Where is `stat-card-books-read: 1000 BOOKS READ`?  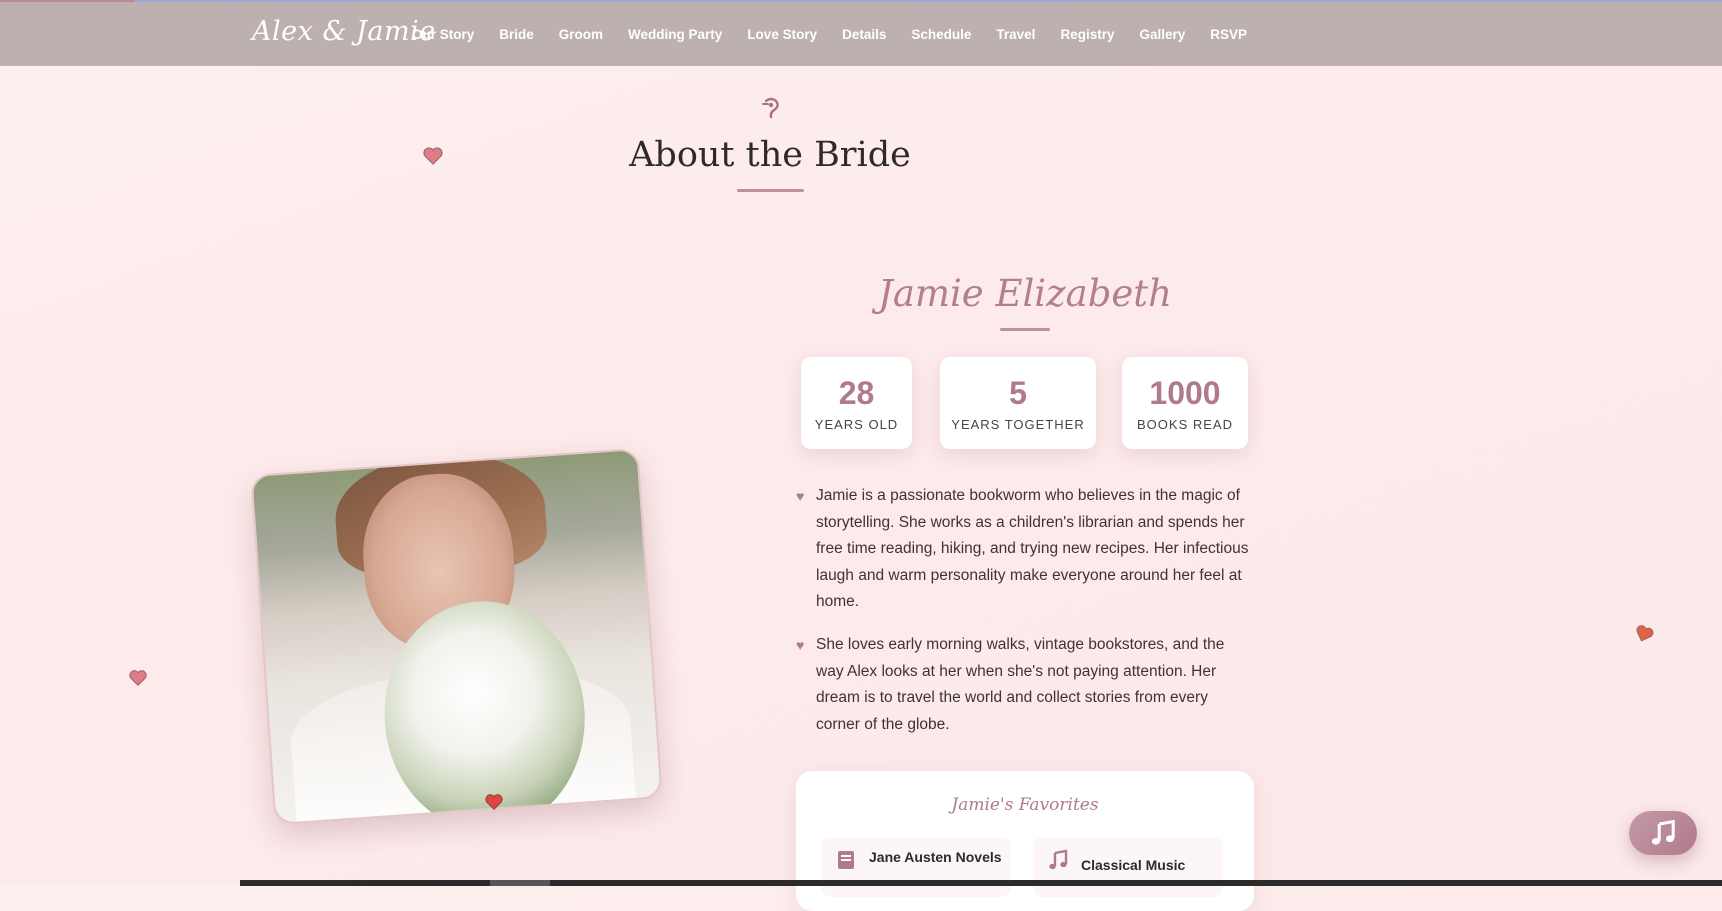 stat-card-books-read: 1000 BOOKS READ is located at coordinates (1185, 403).